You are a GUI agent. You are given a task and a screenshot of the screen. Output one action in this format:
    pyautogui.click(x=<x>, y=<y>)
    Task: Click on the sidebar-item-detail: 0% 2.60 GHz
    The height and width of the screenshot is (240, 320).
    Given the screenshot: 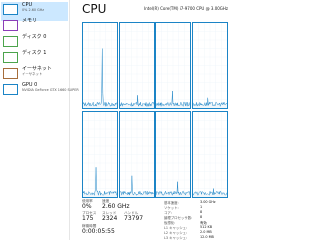 What is the action you would take?
    pyautogui.click(x=33, y=10)
    